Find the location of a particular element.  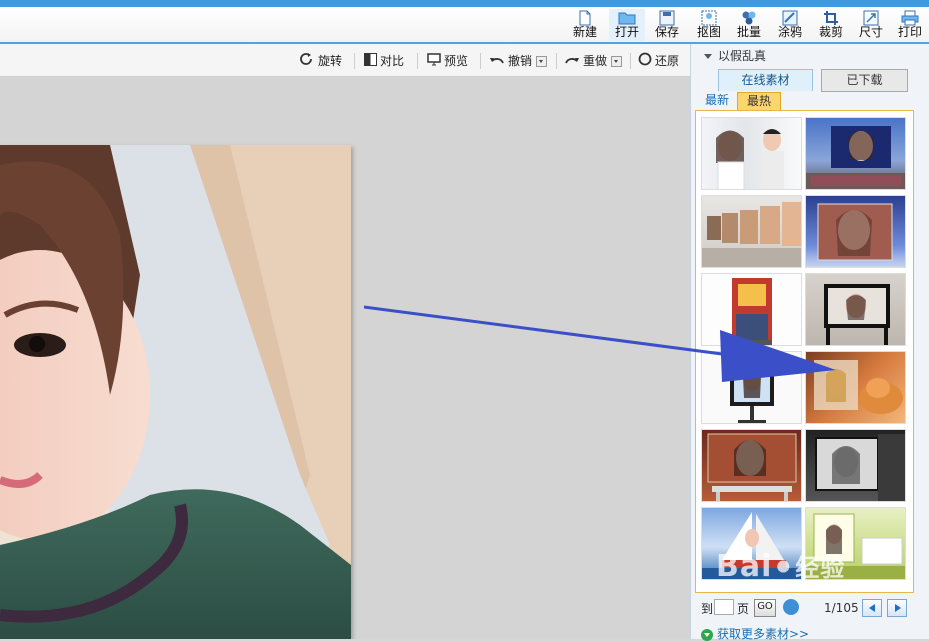

new-button: 新建 is located at coordinates (585, 25).